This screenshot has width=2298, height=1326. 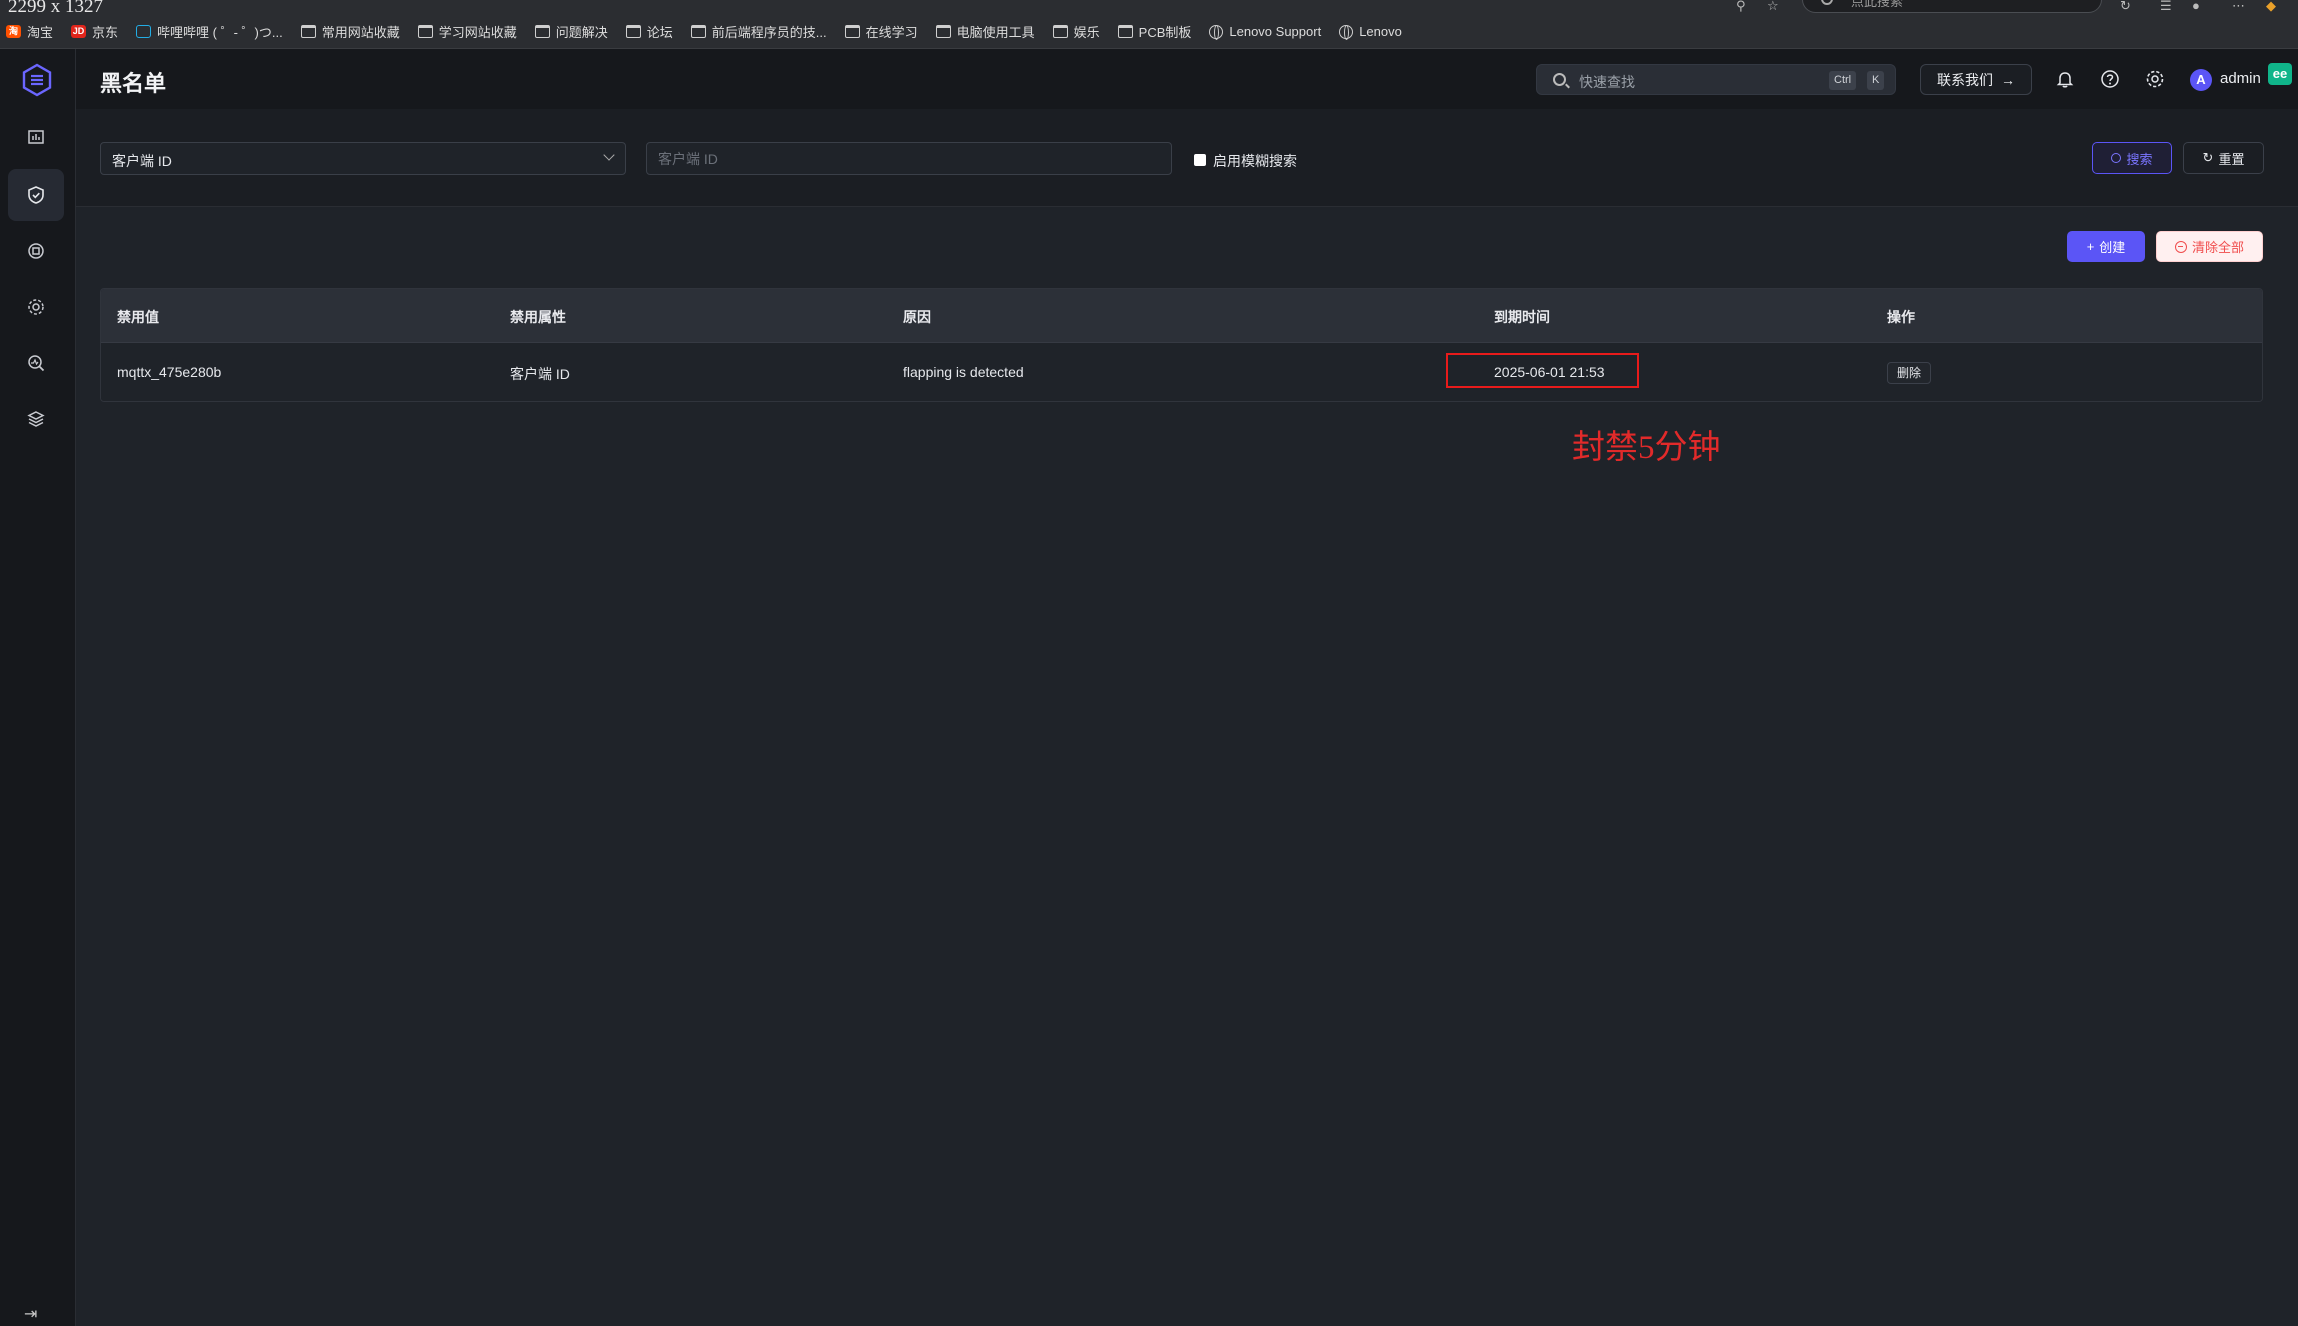 I want to click on profile-icon: ●, so click(x=2199, y=6).